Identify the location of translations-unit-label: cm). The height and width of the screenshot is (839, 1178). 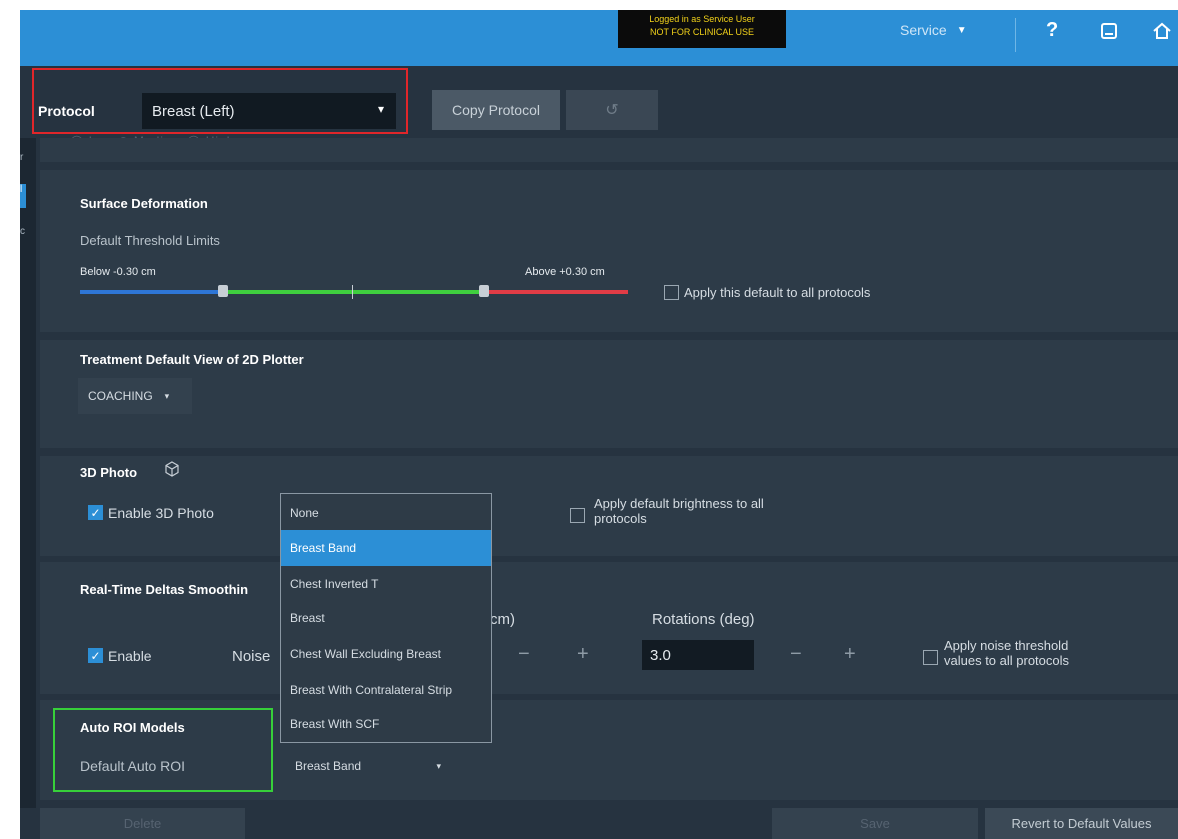
(502, 619).